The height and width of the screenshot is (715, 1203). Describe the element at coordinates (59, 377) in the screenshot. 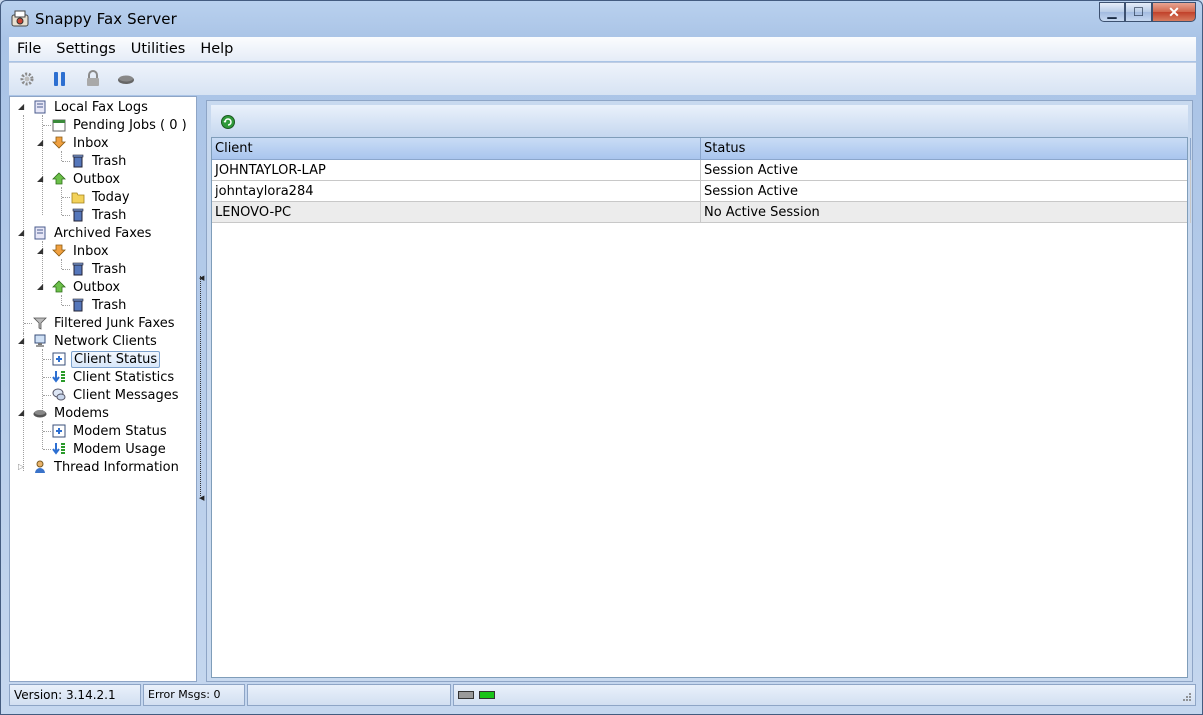

I see `statistics-icon` at that location.